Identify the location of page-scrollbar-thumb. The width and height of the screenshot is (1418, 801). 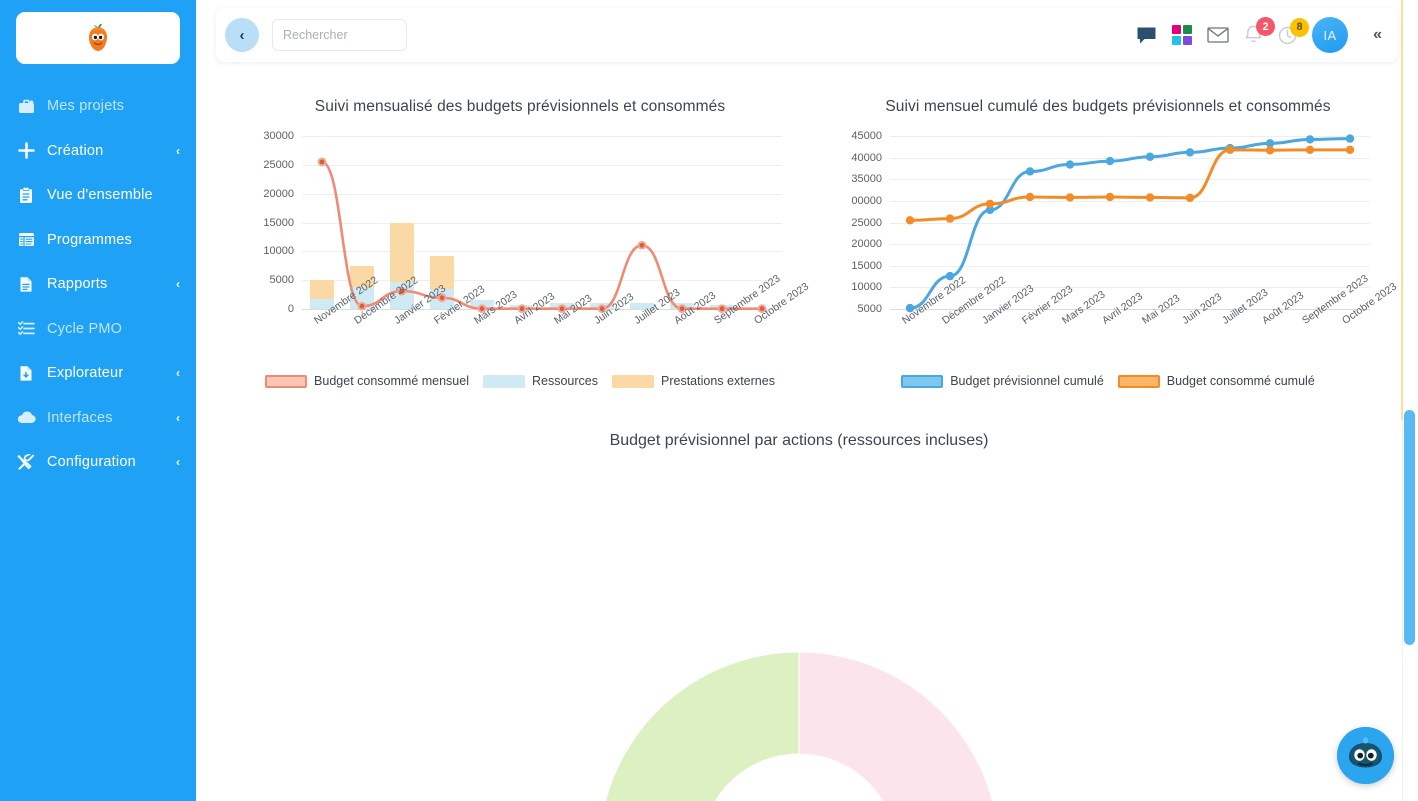
(1409, 527).